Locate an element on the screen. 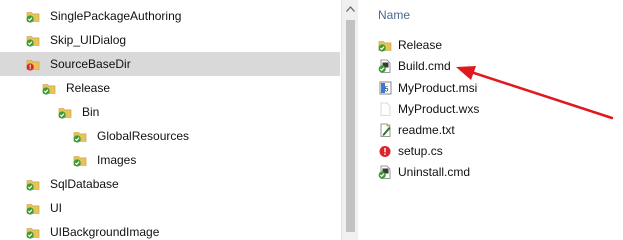 The image size is (623, 240). tree-item: GlobalResources is located at coordinates (170, 136).